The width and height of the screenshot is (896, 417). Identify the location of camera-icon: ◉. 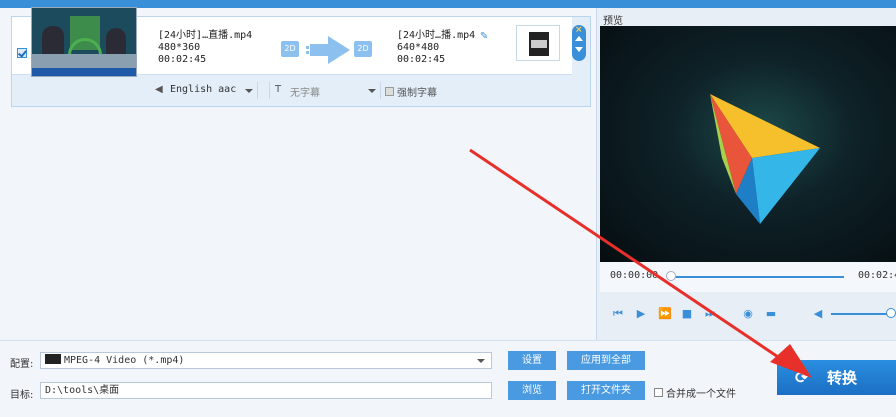
(748, 314).